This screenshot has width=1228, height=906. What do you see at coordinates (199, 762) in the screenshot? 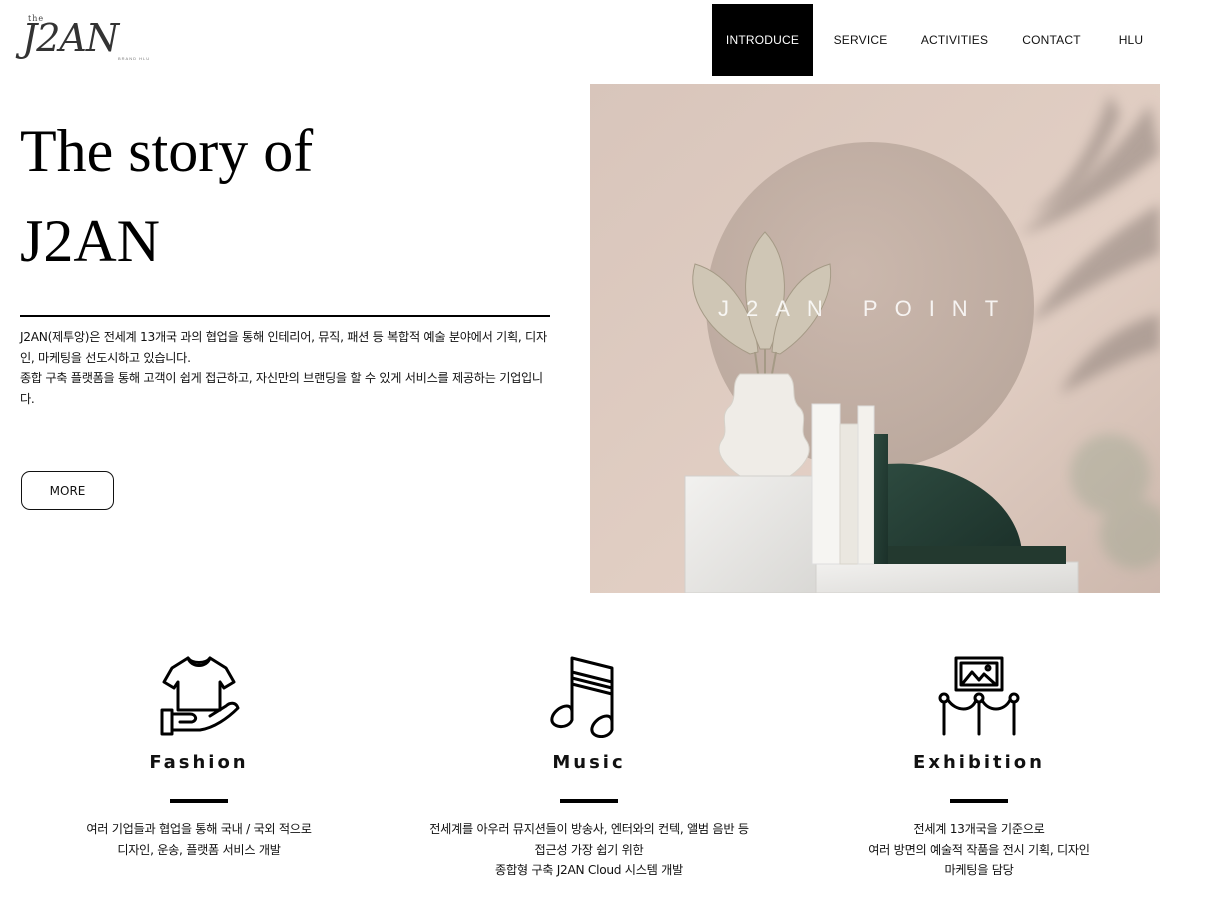
I see `category-fashion-title: Fashion` at bounding box center [199, 762].